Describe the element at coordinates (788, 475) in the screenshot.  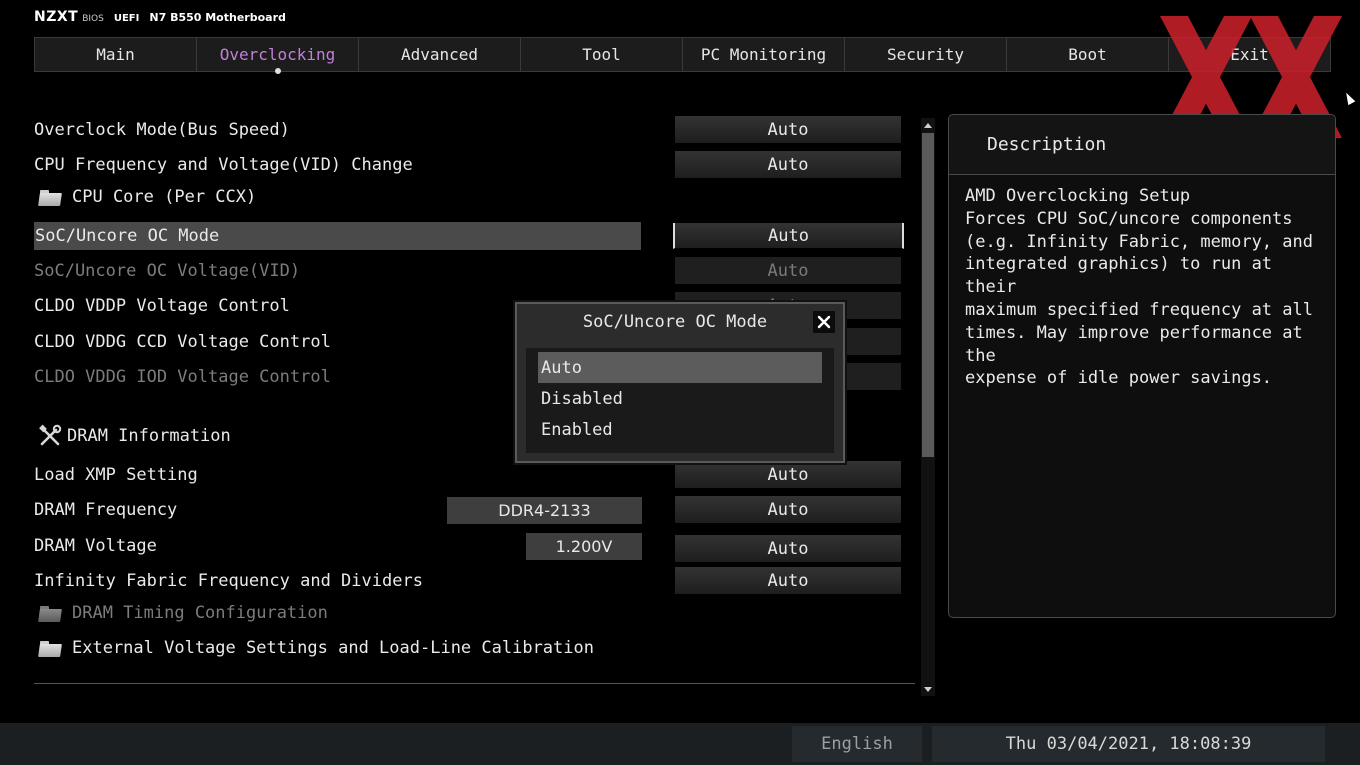
I see `load-xmp-value: Auto` at that location.